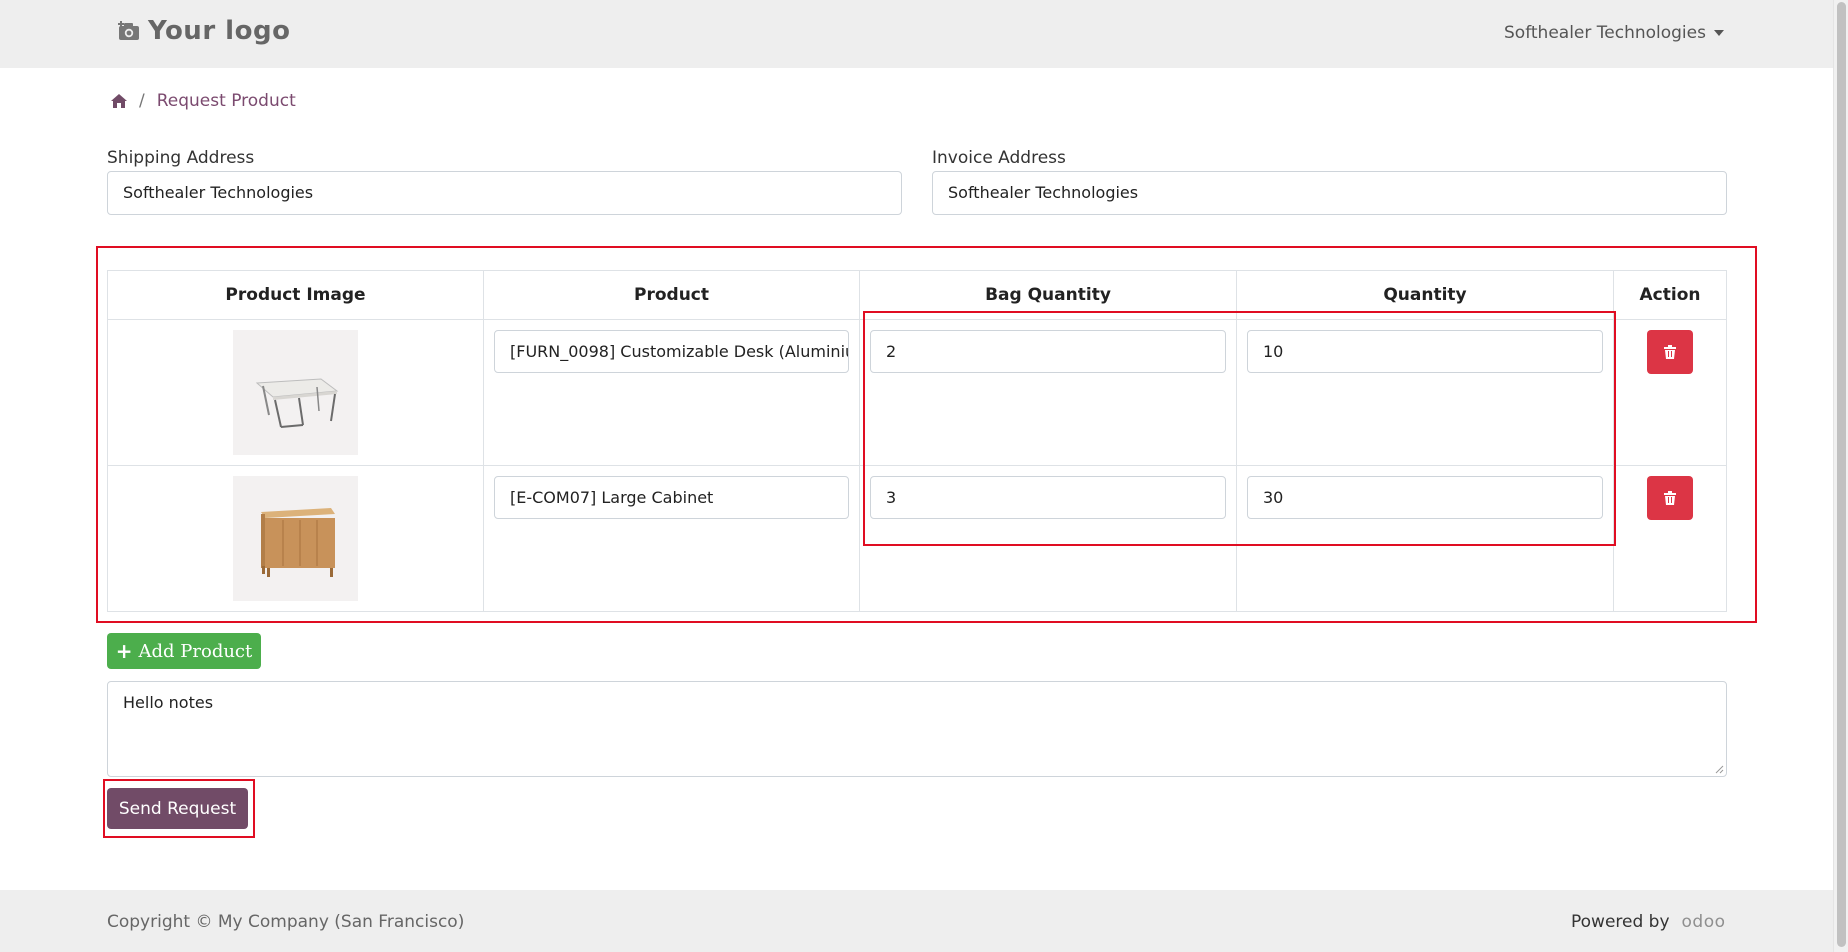  I want to click on send-request-highlight-box, so click(179, 808).